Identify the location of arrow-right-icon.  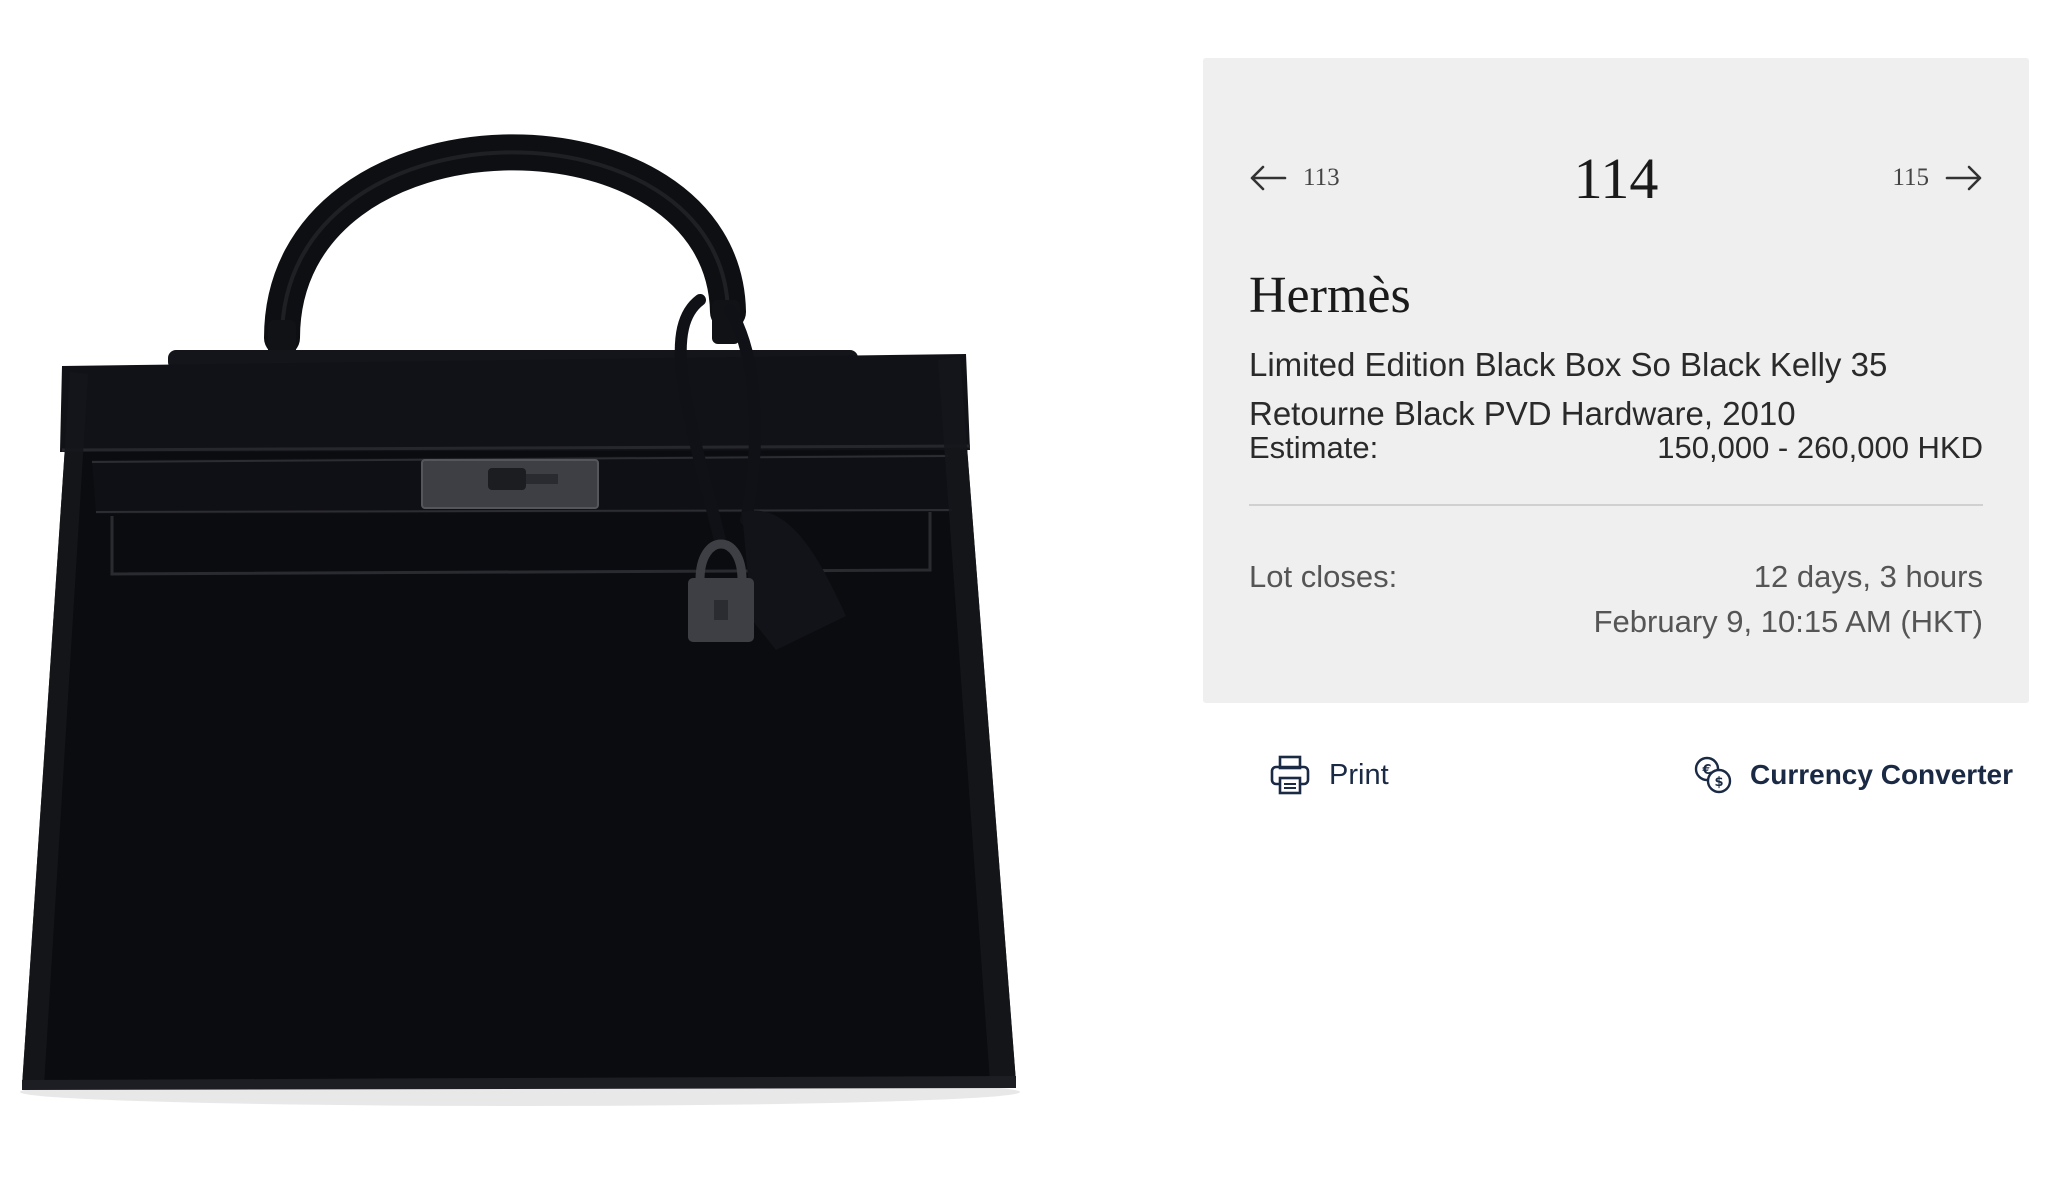
(1964, 178).